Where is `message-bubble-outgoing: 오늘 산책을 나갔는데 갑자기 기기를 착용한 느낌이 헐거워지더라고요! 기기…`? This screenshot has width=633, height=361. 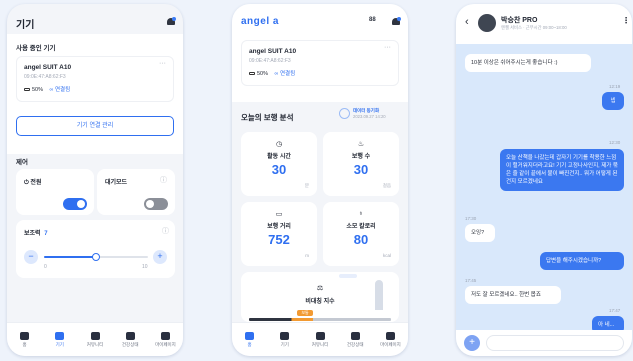
message-bubble-outgoing: 오늘 산책을 나갔는데 갑자기 기기를 착용한 느낌이 헐거워지더라고요! 기기… is located at coordinates (562, 170).